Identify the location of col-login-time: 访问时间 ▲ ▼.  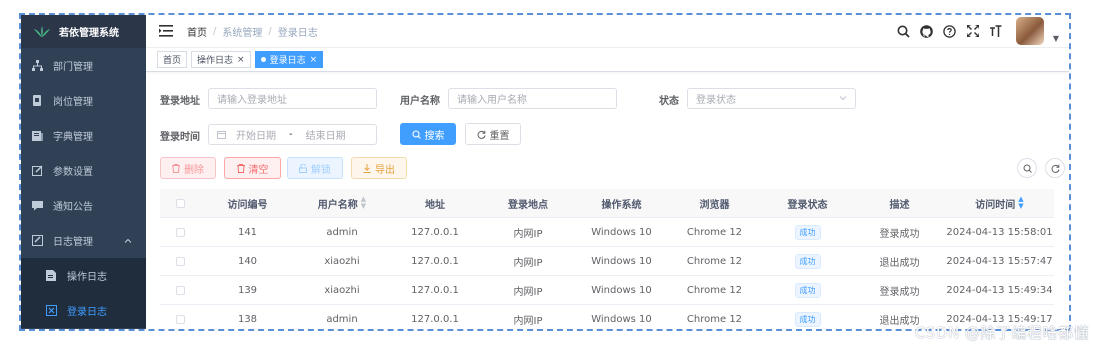
(999, 203).